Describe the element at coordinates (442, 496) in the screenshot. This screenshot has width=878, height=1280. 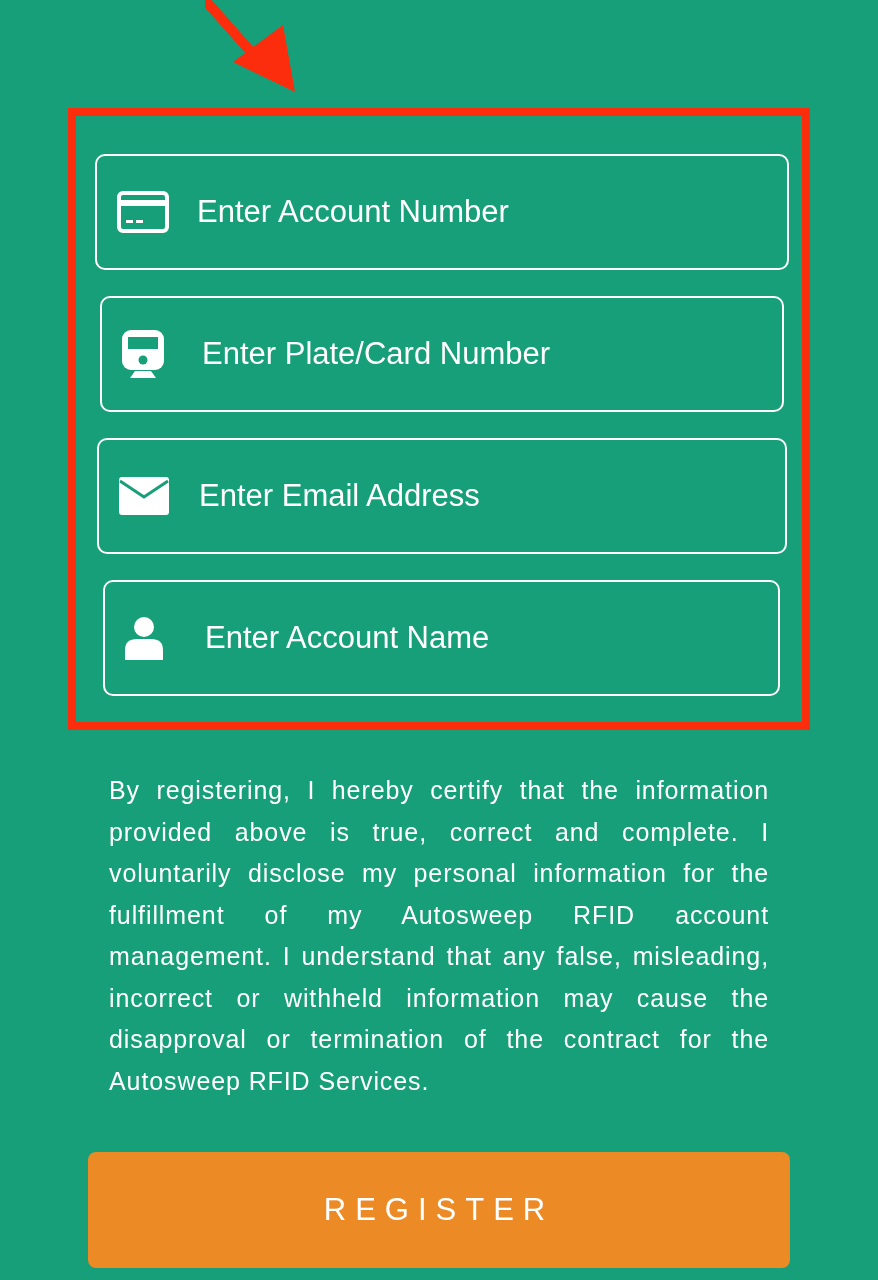
I see `input-field: Enter Email Address` at that location.